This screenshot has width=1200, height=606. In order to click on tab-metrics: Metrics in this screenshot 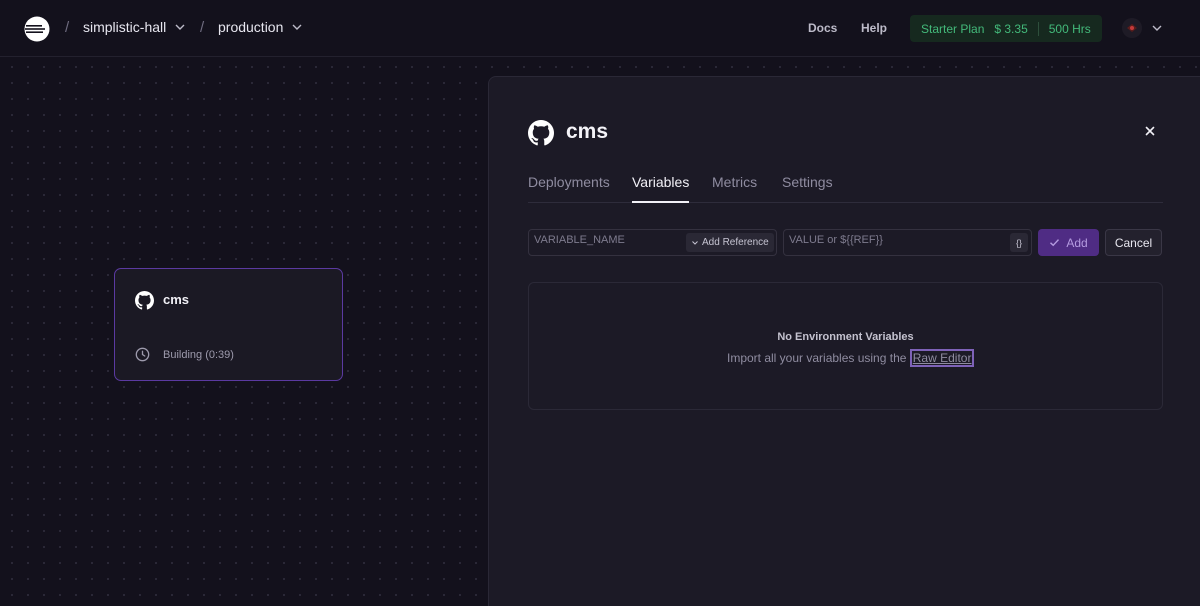, I will do `click(734, 188)`.